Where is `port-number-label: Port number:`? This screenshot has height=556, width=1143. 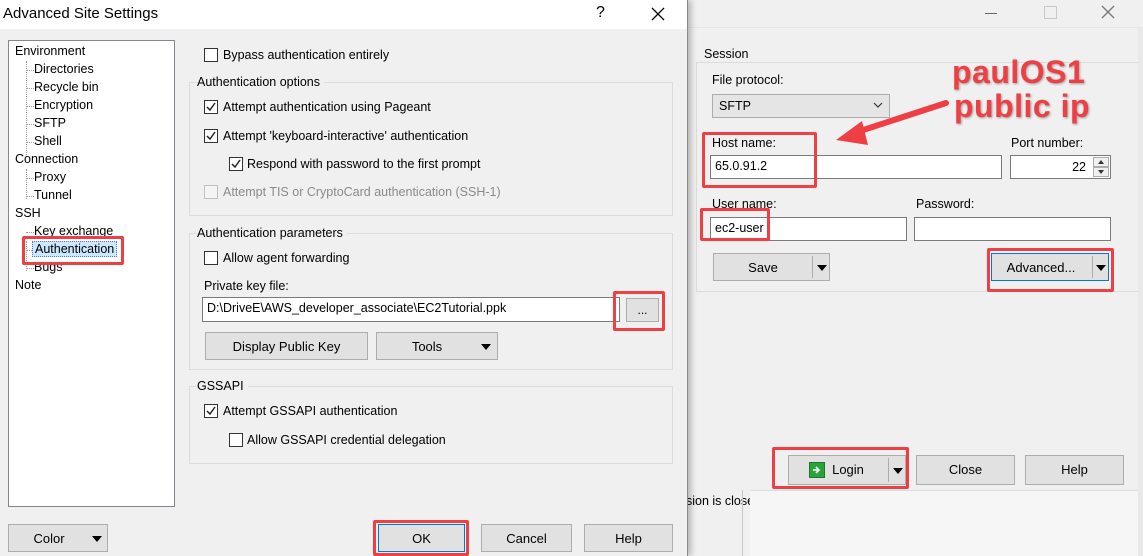 port-number-label: Port number: is located at coordinates (1047, 143).